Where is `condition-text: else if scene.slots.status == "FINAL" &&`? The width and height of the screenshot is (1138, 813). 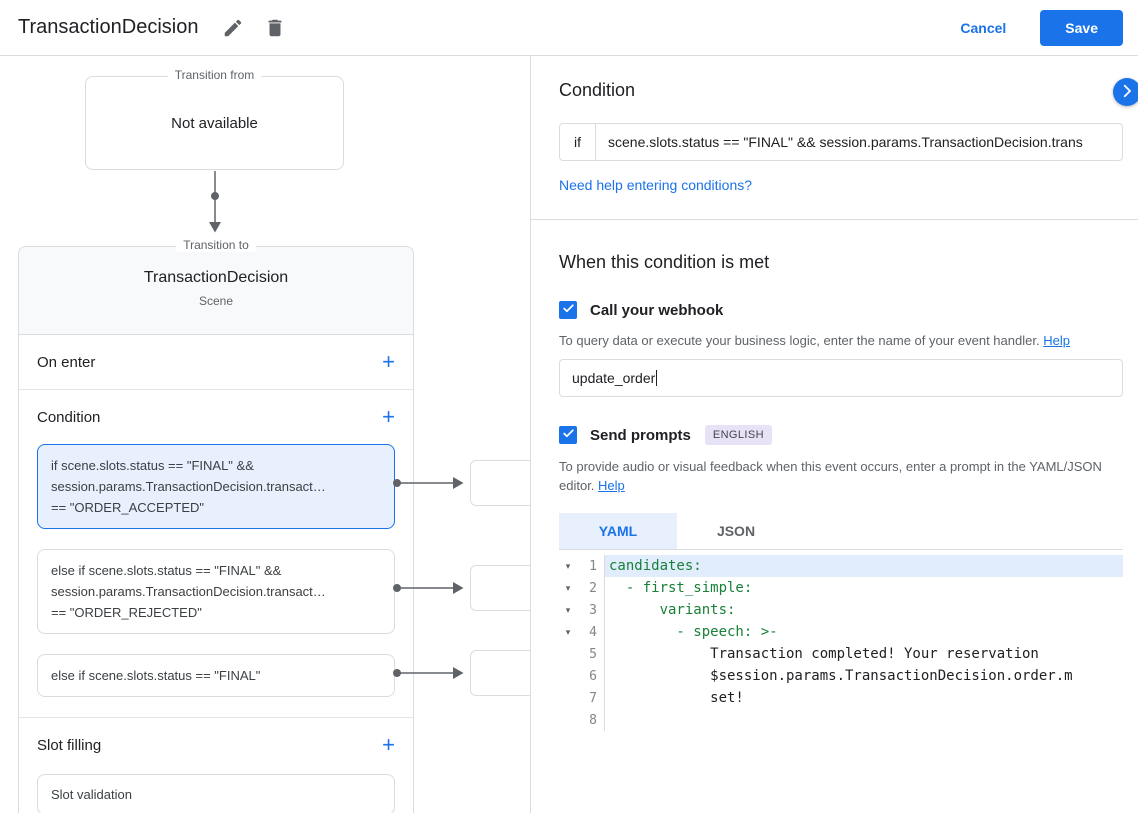
condition-text: else if scene.slots.status == "FINAL" && is located at coordinates (166, 570).